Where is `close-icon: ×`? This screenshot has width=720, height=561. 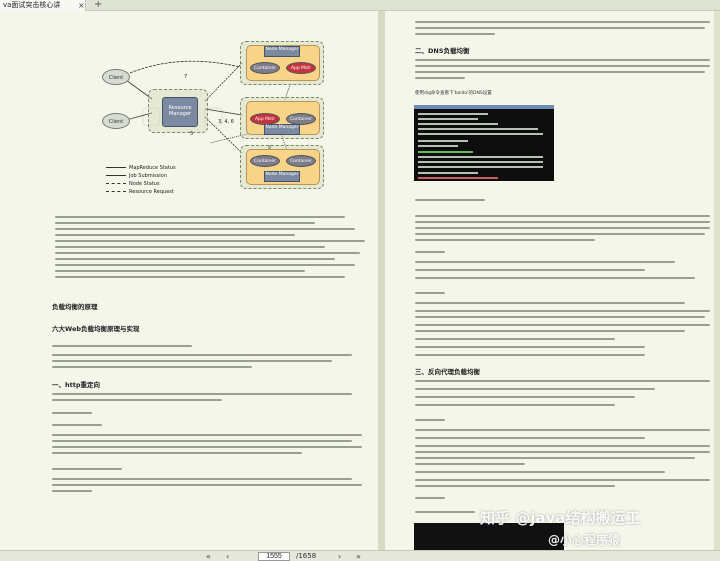
close-icon: × is located at coordinates (81, 5).